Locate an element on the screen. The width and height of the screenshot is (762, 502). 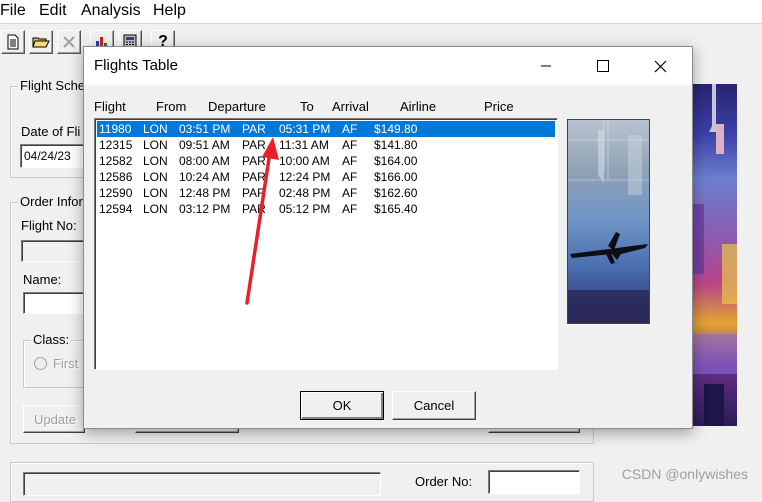
annotation-arrow is located at coordinates (262, 221).